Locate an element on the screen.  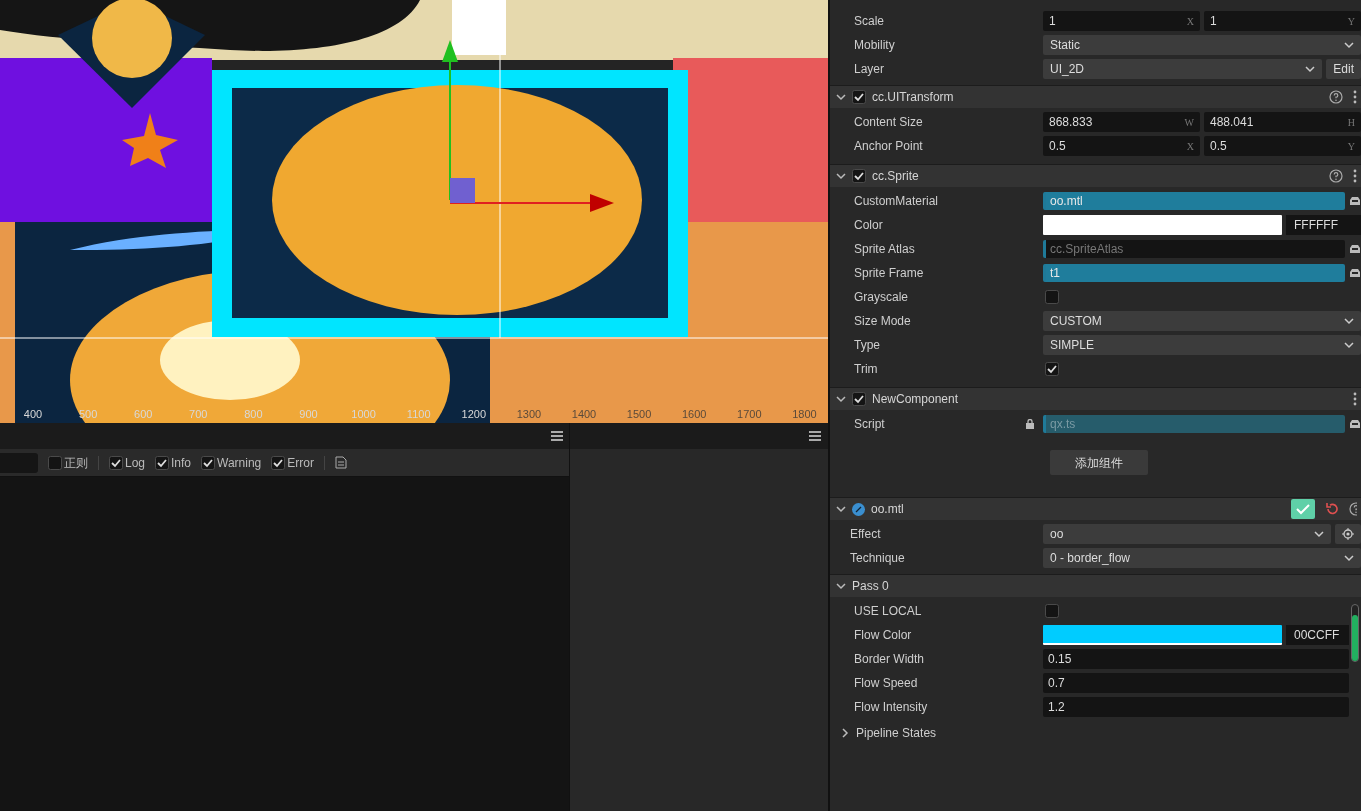
pass-header: Pass 0 is located at coordinates (1095, 585).